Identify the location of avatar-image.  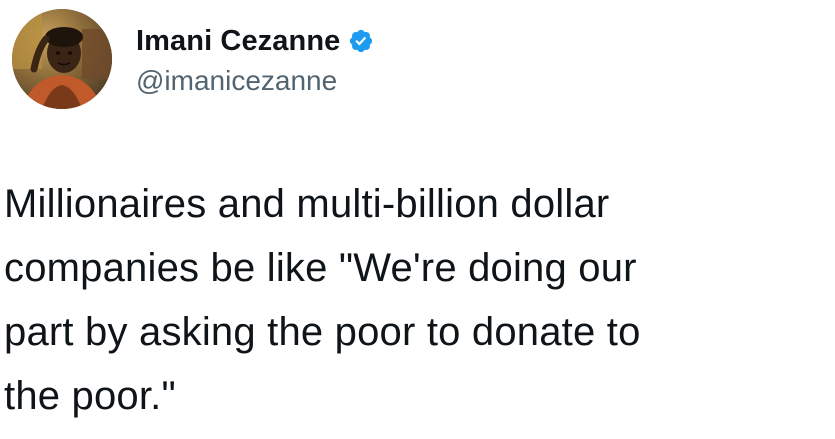
(62, 59).